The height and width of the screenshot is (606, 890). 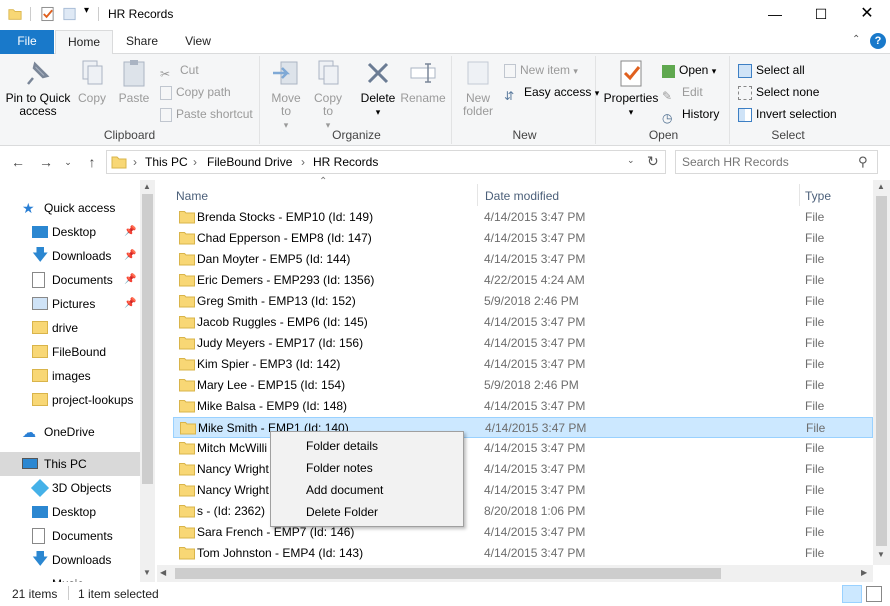 I want to click on paste-shortcut-button: Paste shortcut, so click(x=206, y=114).